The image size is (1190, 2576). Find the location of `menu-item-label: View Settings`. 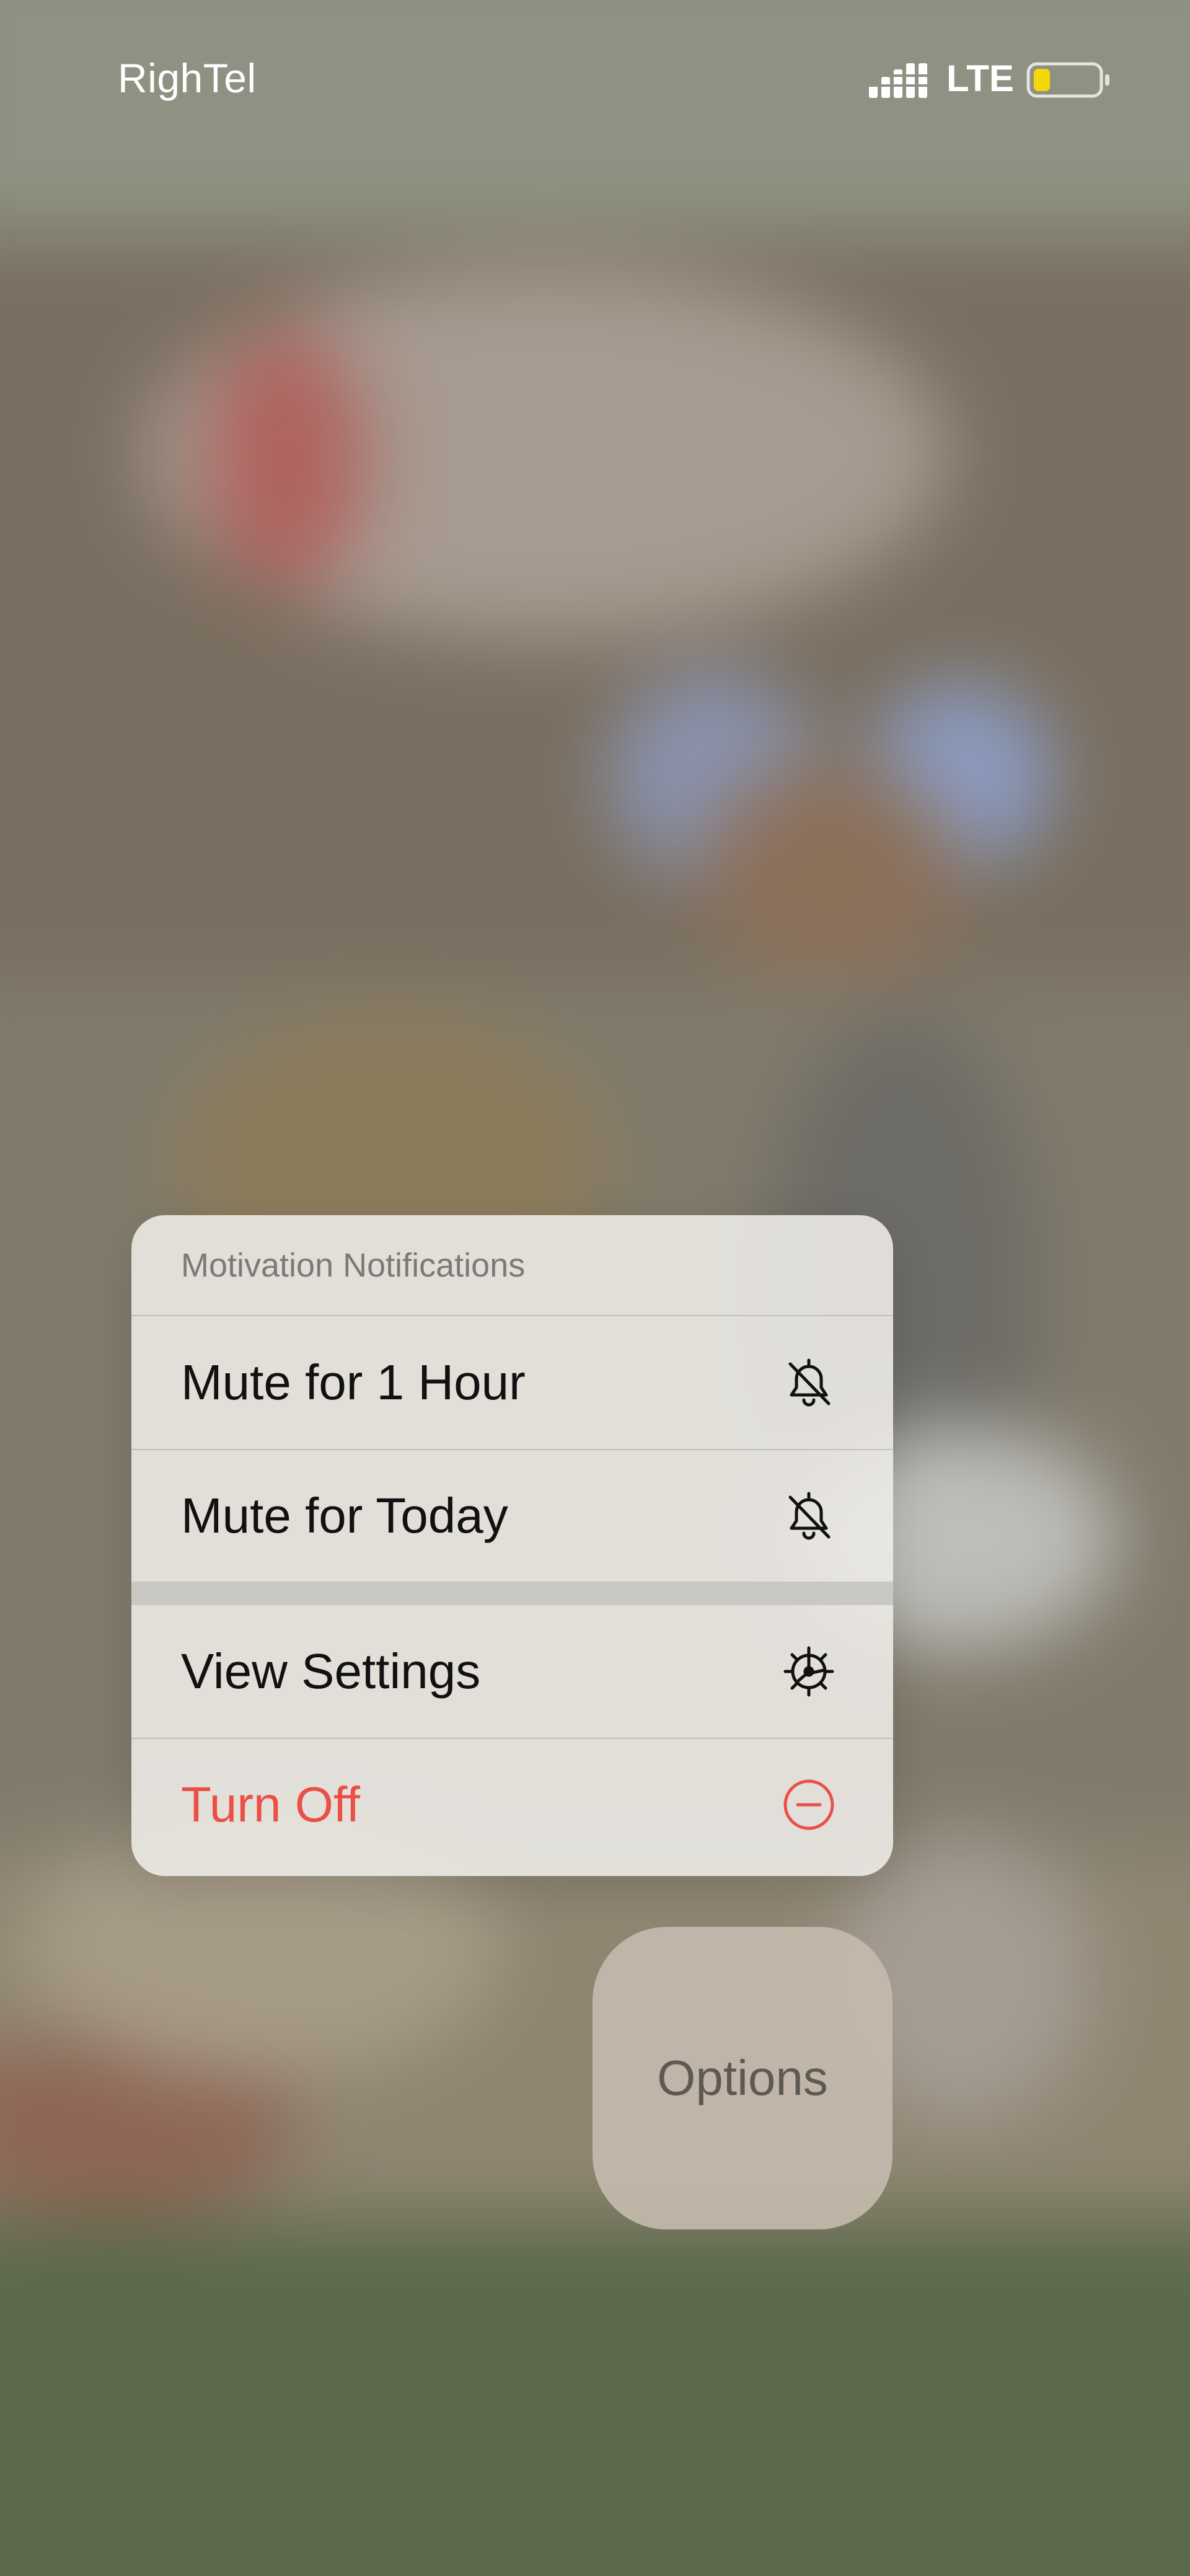

menu-item-label: View Settings is located at coordinates (331, 1672).